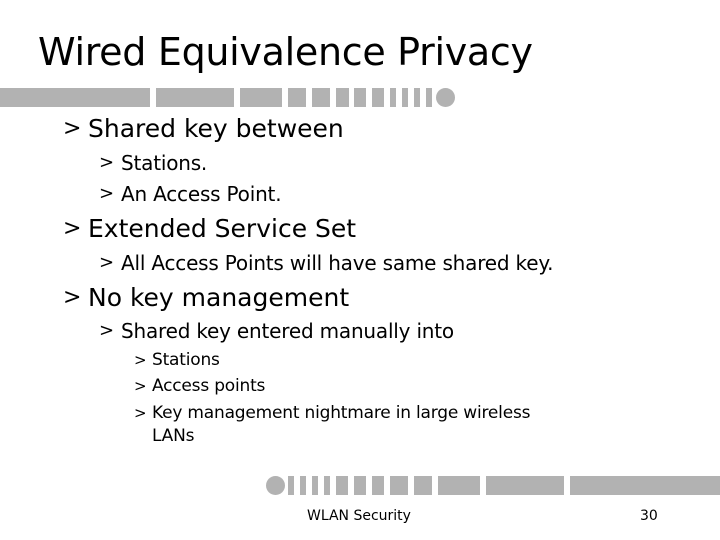  I want to click on footer-title: WLAN Security, so click(359, 516).